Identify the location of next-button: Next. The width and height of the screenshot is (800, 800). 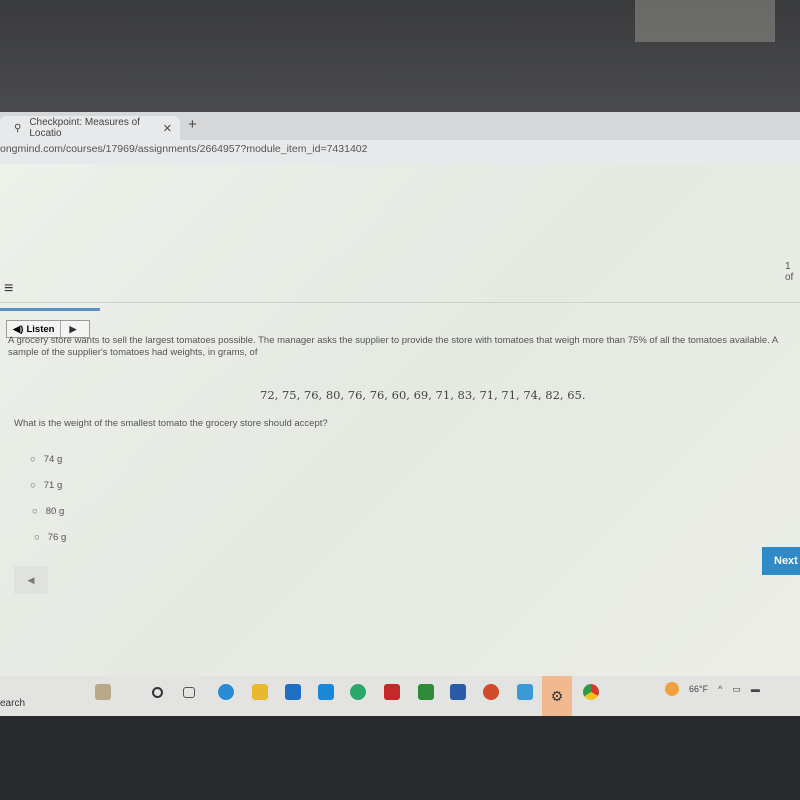
(781, 561).